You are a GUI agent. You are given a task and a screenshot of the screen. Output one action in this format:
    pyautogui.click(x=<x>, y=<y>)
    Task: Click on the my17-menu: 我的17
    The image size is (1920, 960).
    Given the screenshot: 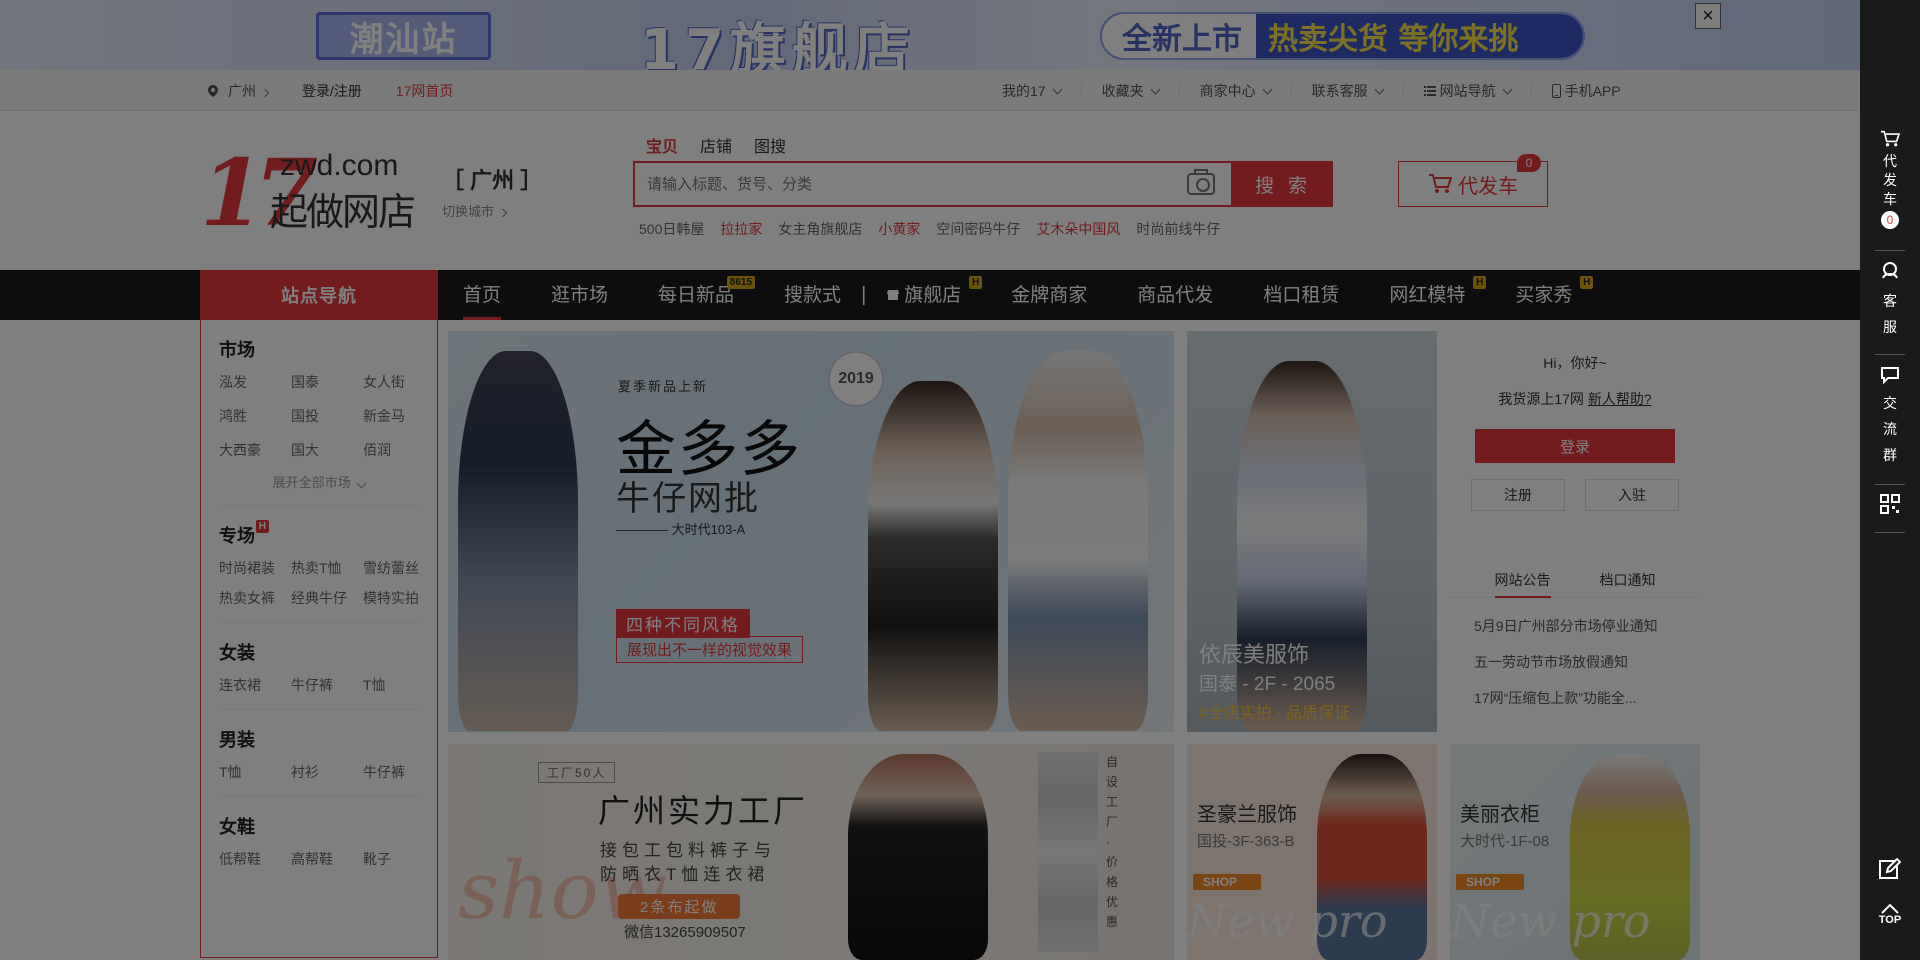 What is the action you would take?
    pyautogui.click(x=1042, y=90)
    